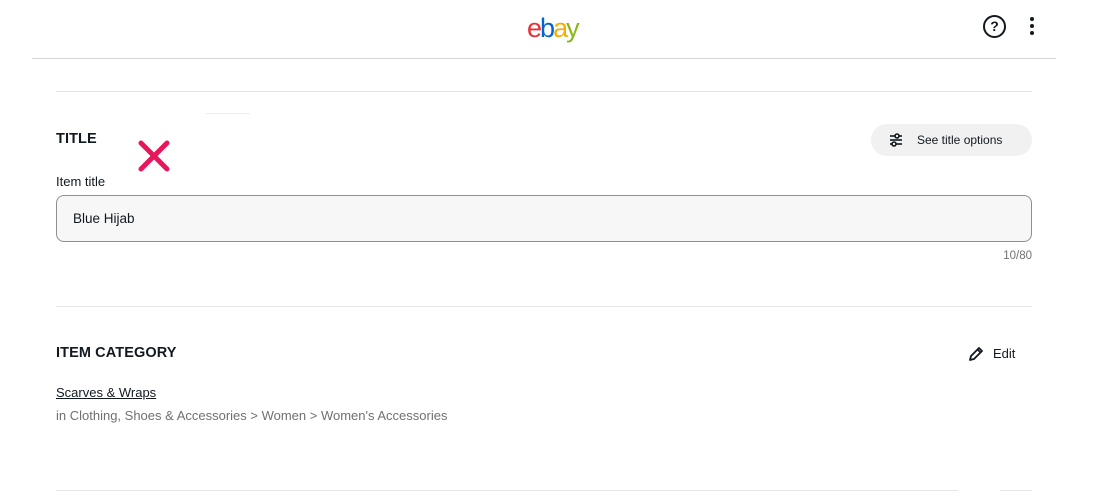 Image resolution: width=1103 pixels, height=498 pixels. What do you see at coordinates (534, 28) in the screenshot?
I see `logo-letter-e: e` at bounding box center [534, 28].